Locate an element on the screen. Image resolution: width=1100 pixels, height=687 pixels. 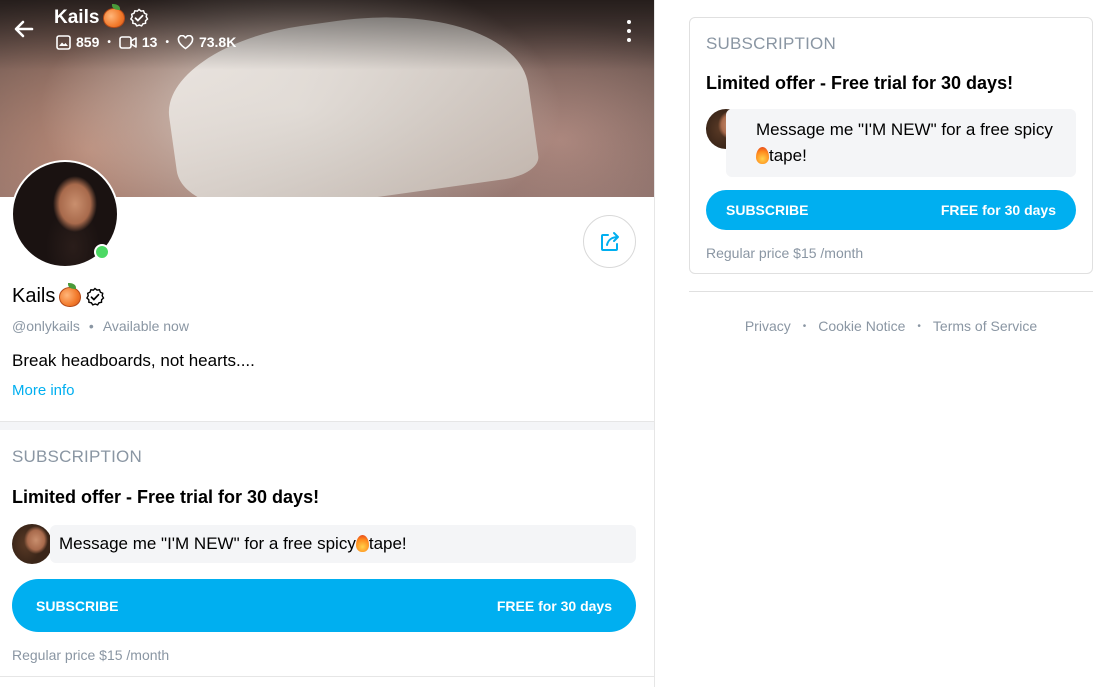
section-divider is located at coordinates (327, 425).